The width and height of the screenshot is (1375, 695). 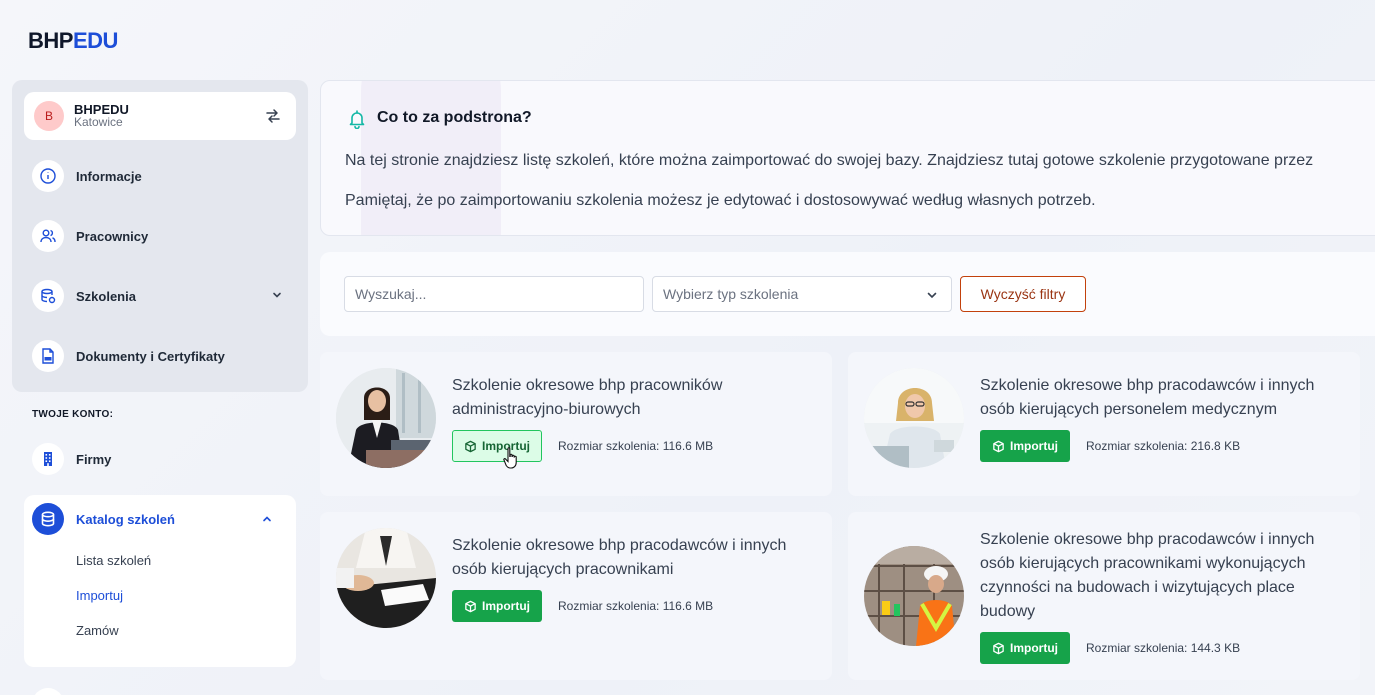 I want to click on sidebar-item-informacje: Informacje, so click(x=87, y=176).